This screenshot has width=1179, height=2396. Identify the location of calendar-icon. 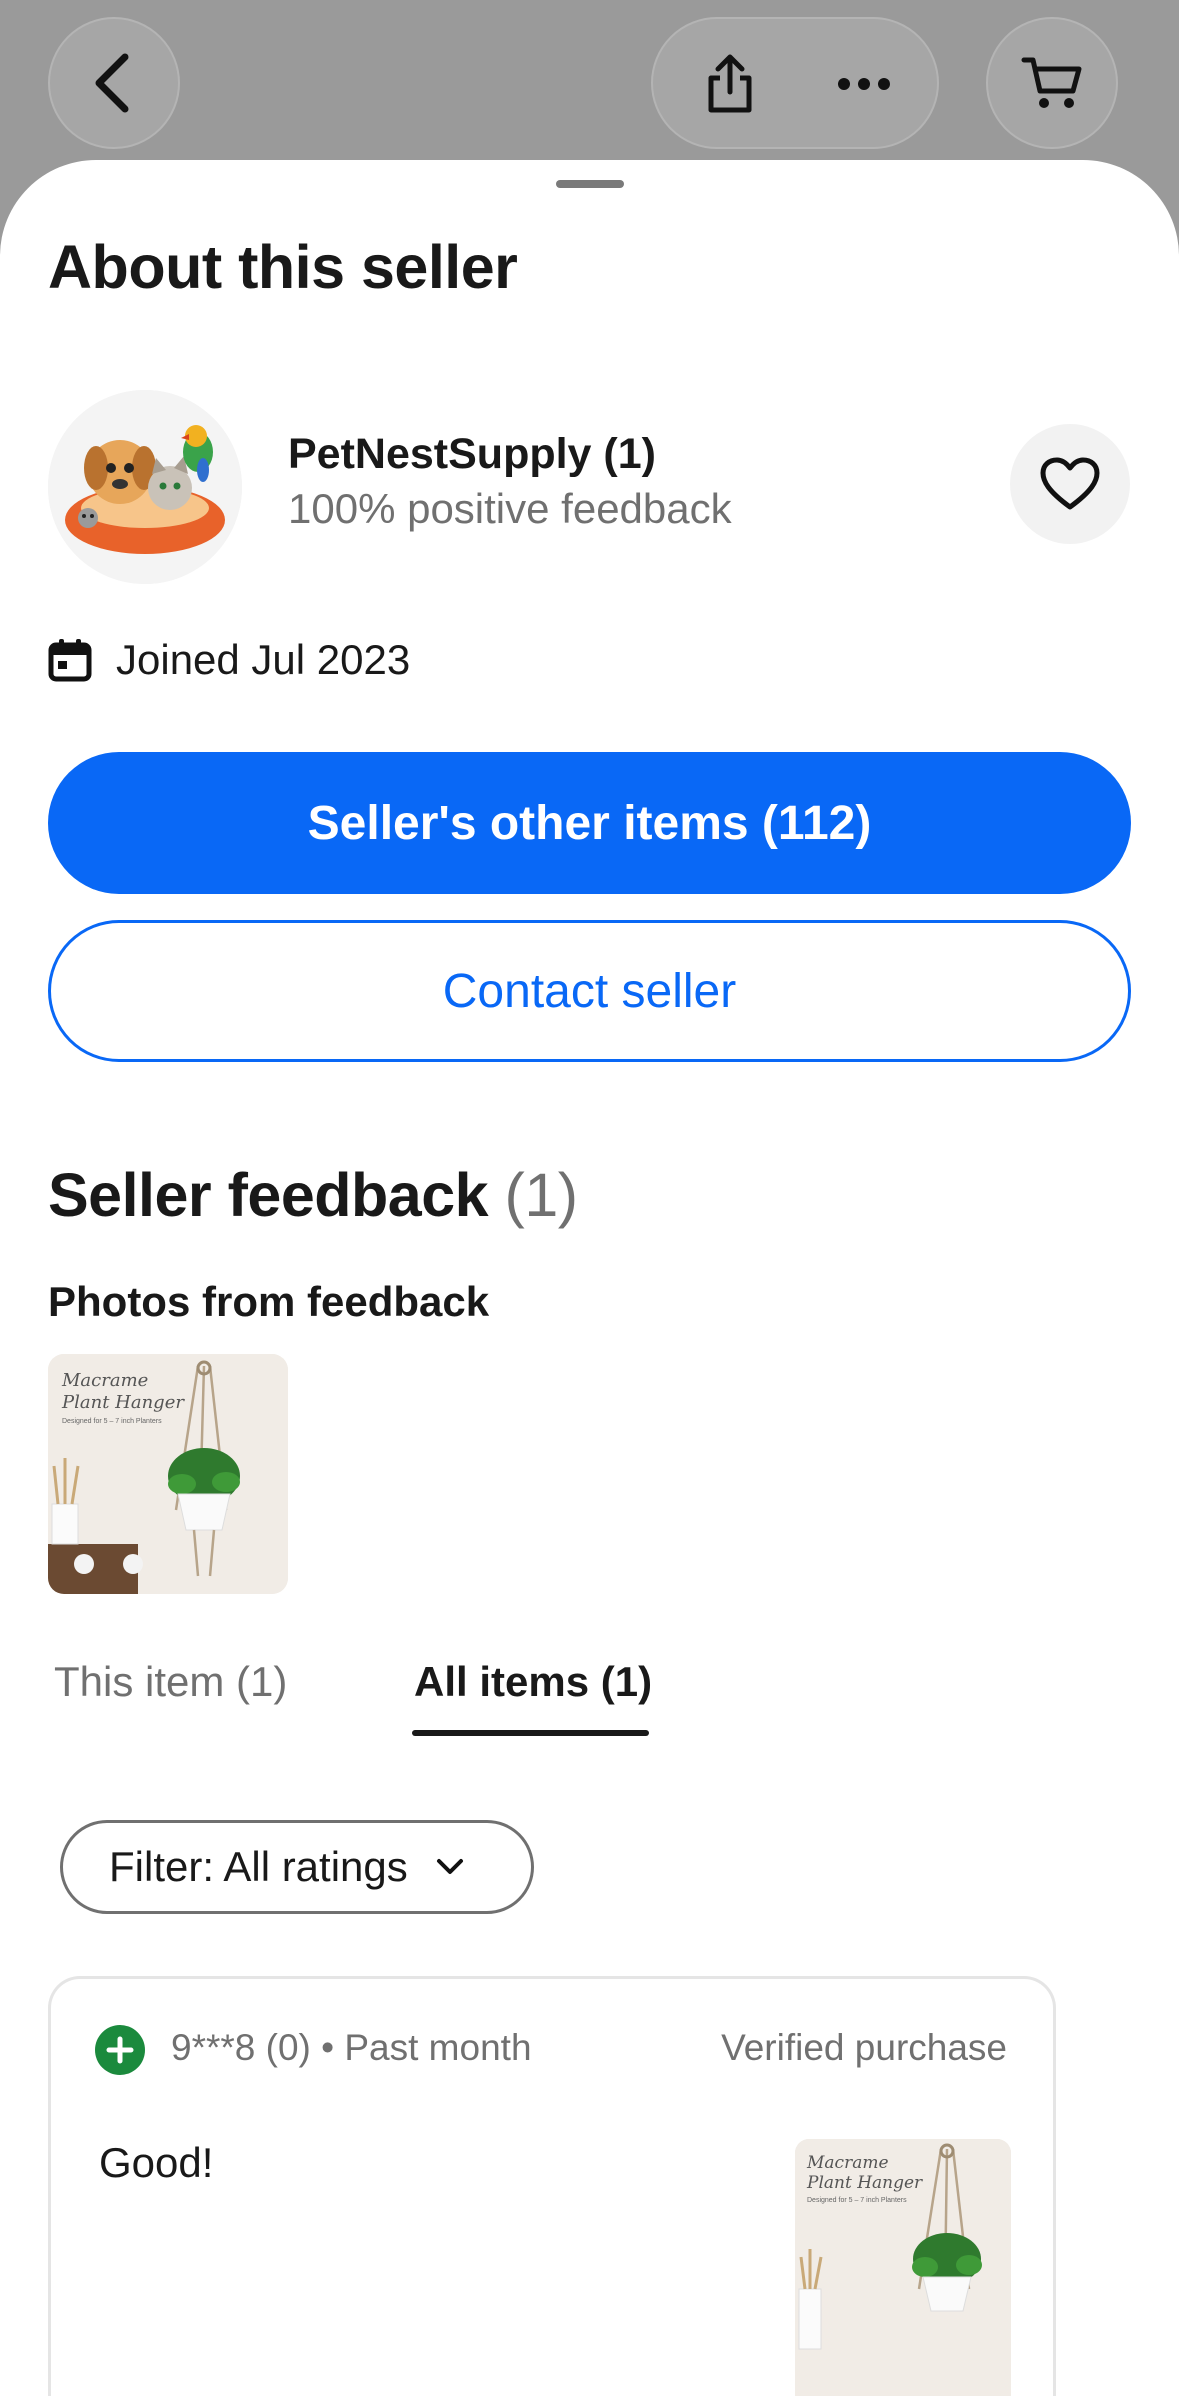
(70, 660).